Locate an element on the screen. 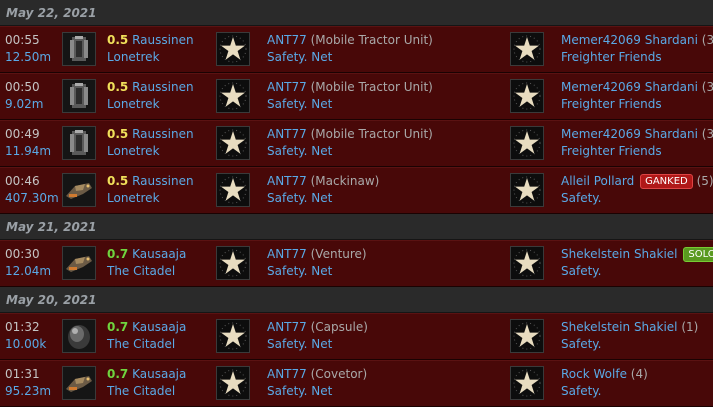 This screenshot has height=407, width=713. attacker-pilot-link: Rock Wolfe is located at coordinates (594, 374).